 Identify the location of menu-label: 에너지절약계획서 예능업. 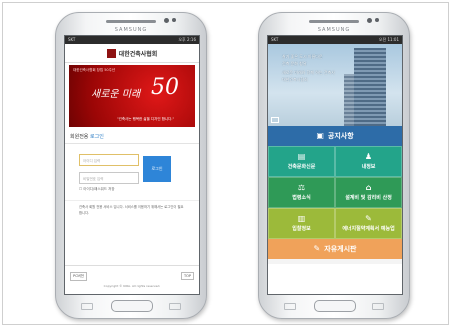
(368, 229).